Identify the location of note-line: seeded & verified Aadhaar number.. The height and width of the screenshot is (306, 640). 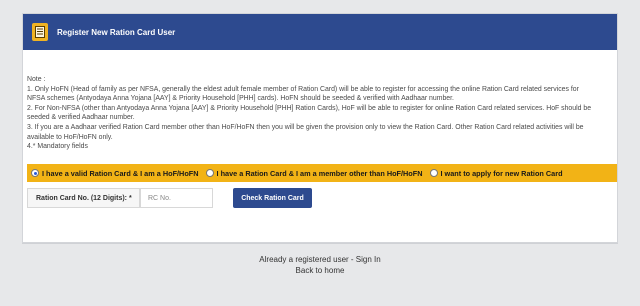
(81, 118).